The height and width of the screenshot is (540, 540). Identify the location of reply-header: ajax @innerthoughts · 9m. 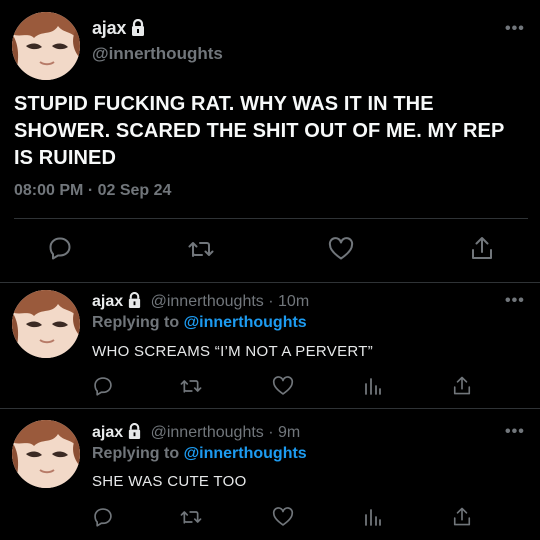
(196, 433).